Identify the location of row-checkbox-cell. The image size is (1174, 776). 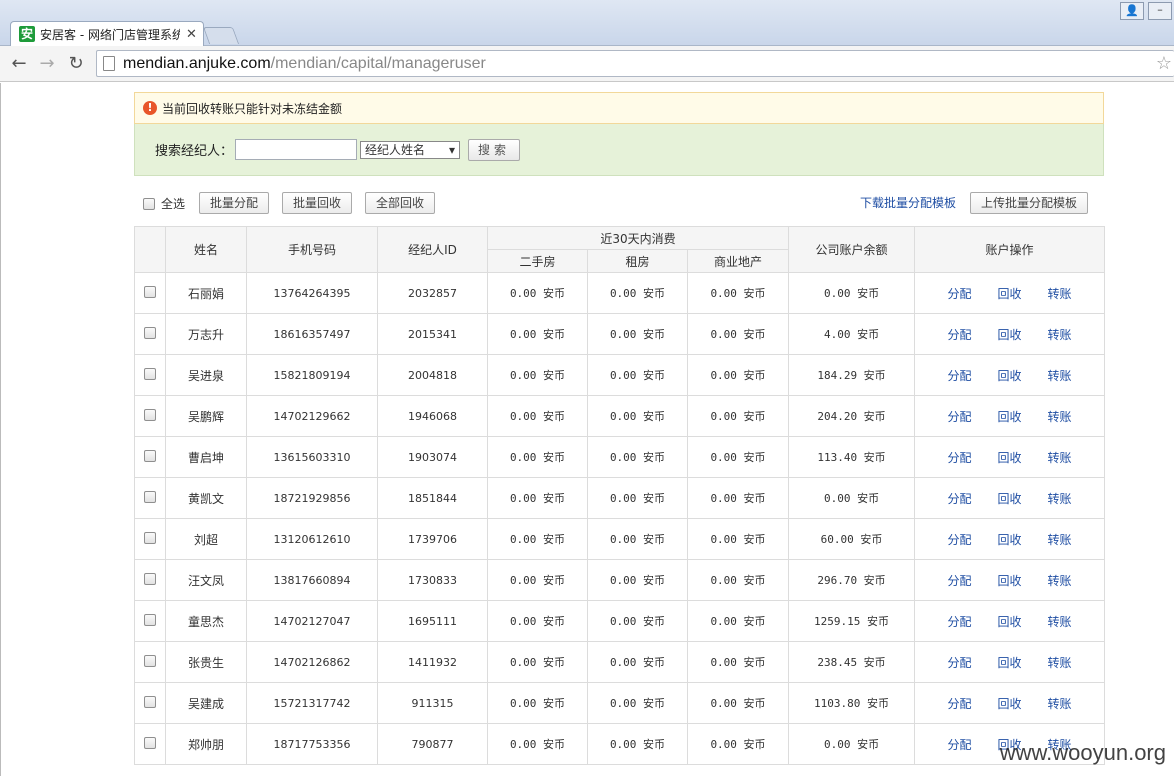
(150, 498).